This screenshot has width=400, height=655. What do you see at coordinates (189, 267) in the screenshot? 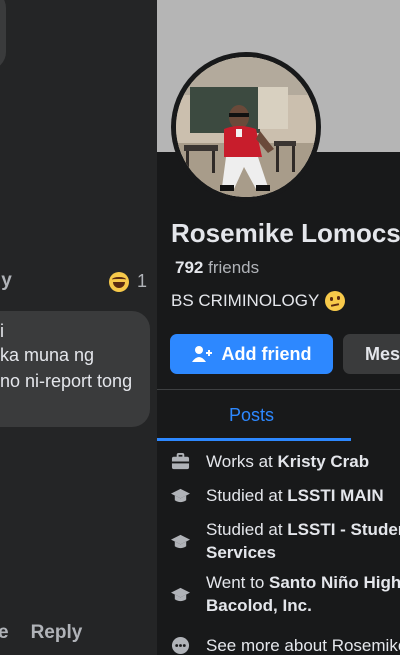
I see `friends-number: 792` at bounding box center [189, 267].